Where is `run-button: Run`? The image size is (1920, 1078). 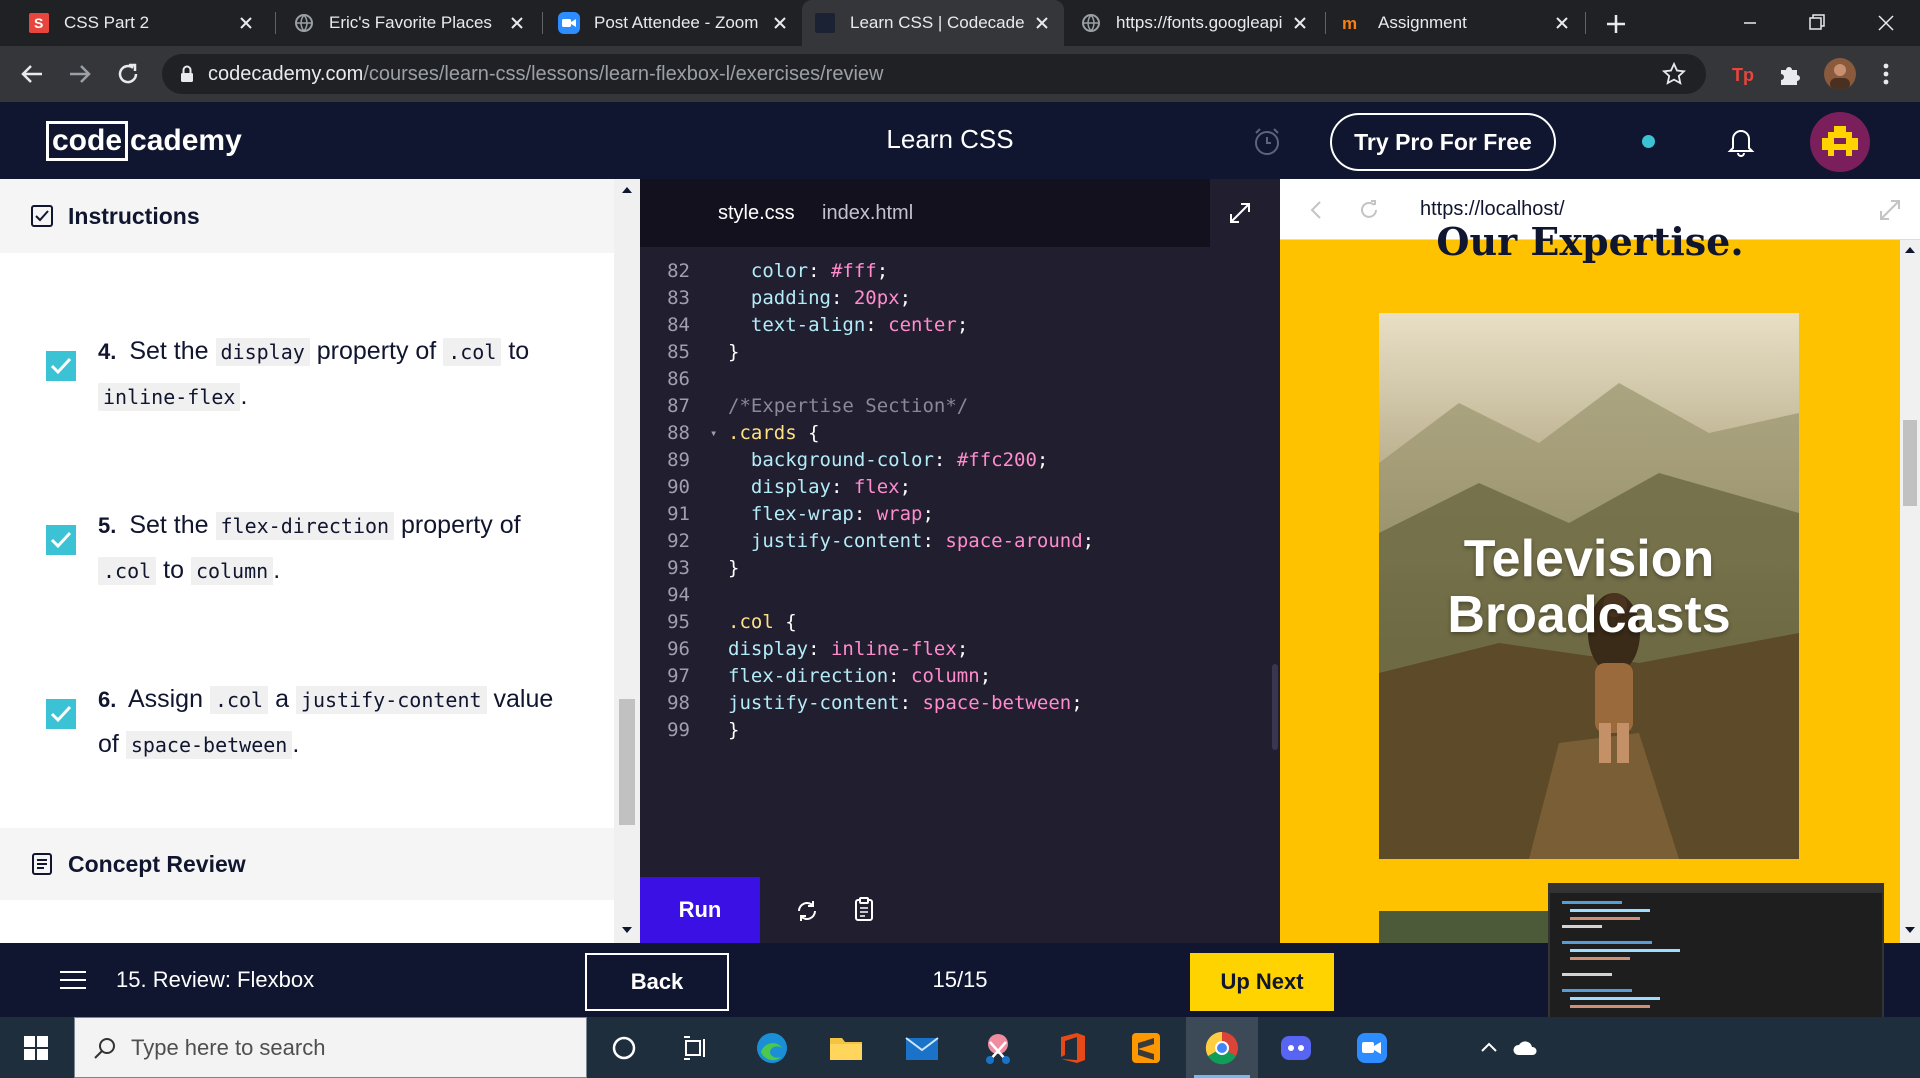 run-button: Run is located at coordinates (700, 910).